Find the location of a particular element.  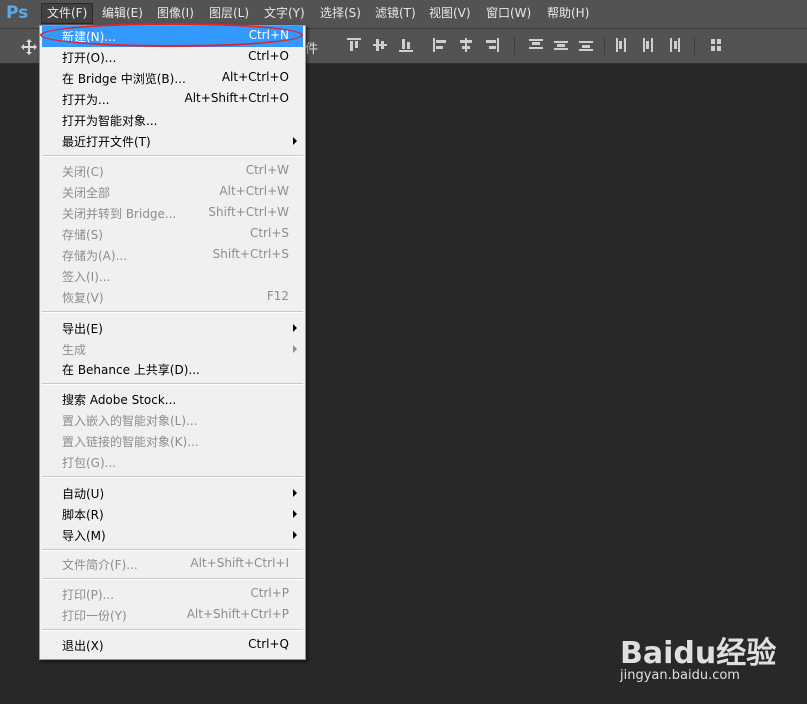

move-tool-icon is located at coordinates (29, 47).